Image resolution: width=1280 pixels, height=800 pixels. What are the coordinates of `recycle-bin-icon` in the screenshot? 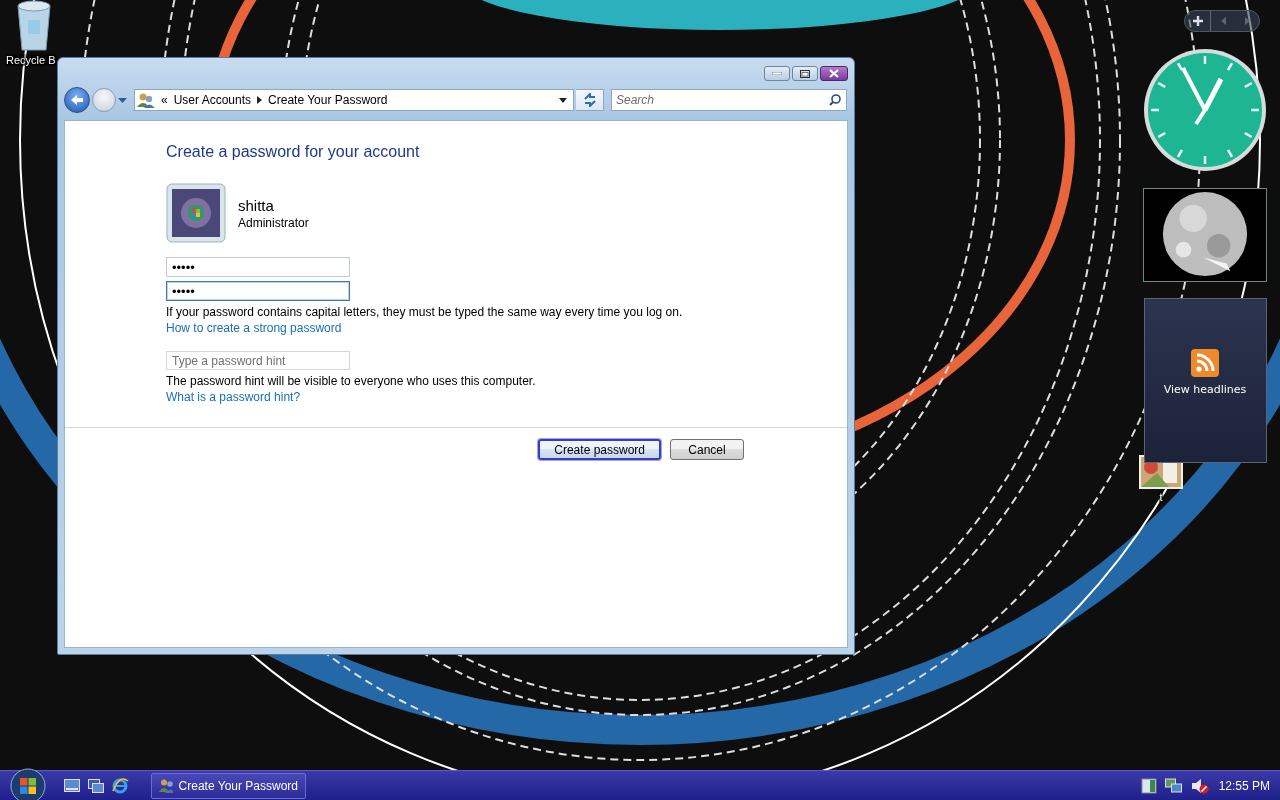 It's located at (34, 26).